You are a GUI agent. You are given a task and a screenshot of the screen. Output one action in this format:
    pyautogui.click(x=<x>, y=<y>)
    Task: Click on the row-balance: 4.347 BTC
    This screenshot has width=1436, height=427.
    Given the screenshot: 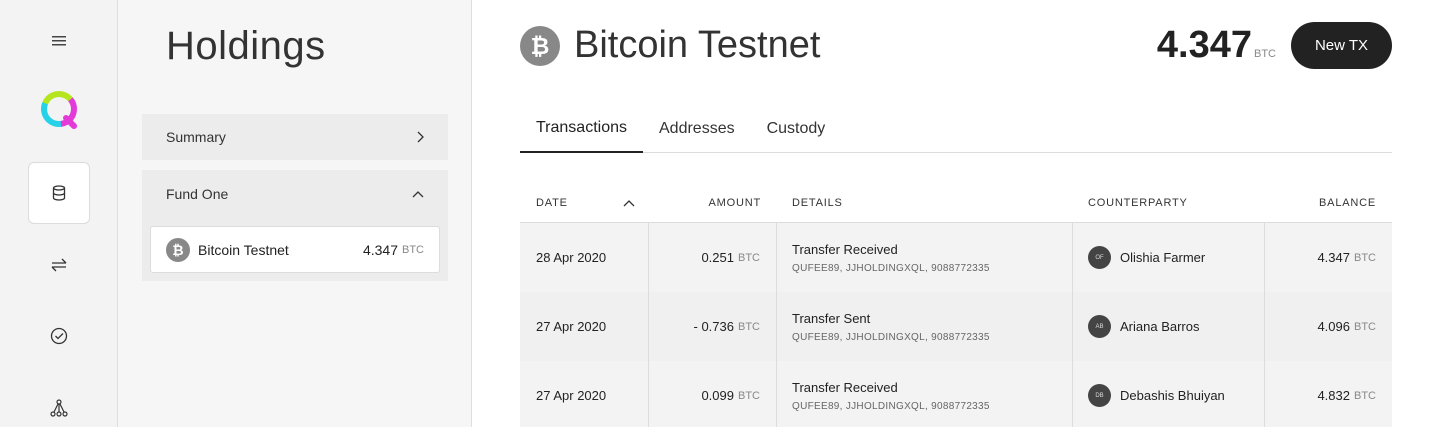 What is the action you would take?
    pyautogui.click(x=1328, y=257)
    